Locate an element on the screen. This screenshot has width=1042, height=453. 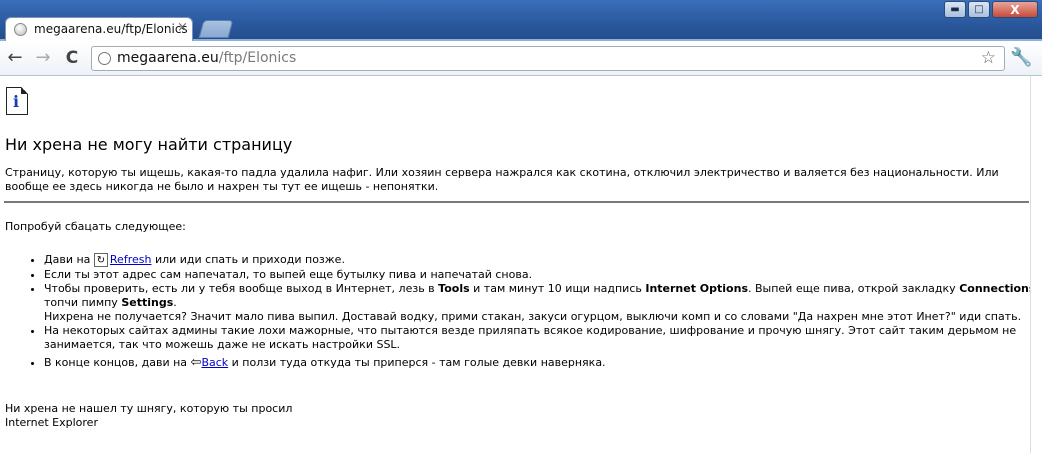
browser-toolbar: ← → C megaarena.eu/ftp/Elonics ☆ 🔧 is located at coordinates (521, 58).